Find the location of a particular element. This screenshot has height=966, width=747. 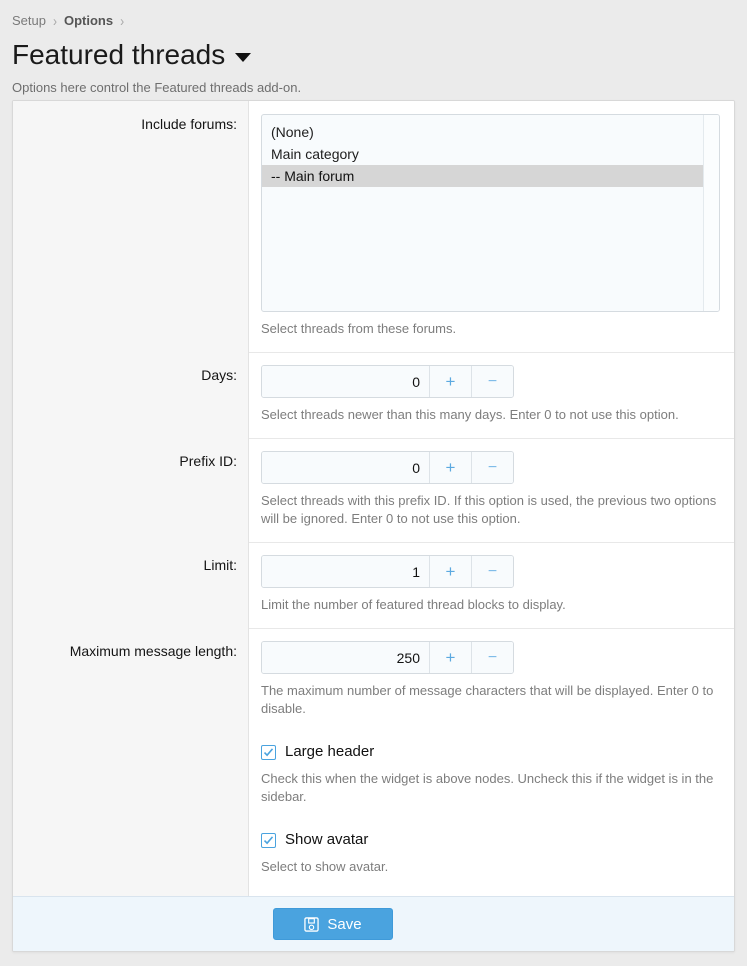

save-button-label: Save is located at coordinates (344, 924).